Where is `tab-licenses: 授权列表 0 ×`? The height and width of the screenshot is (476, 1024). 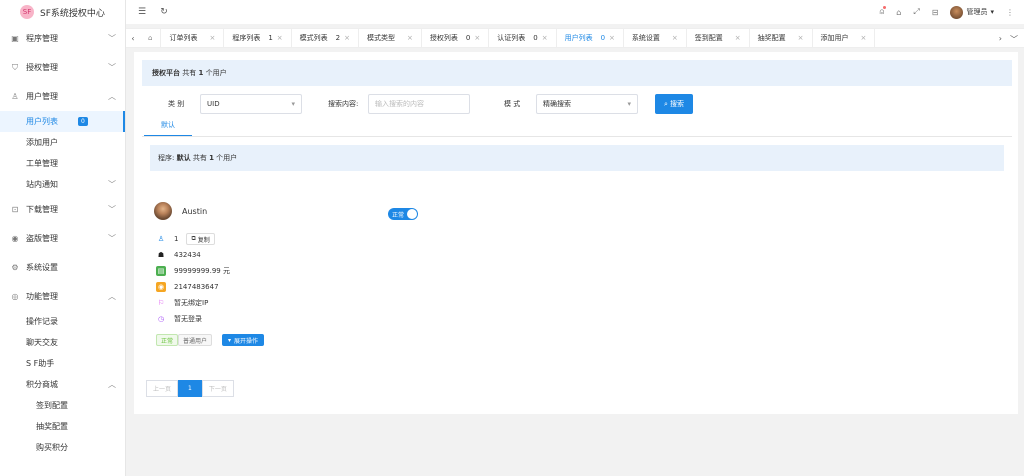 tab-licenses: 授权列表 0 × is located at coordinates (456, 38).